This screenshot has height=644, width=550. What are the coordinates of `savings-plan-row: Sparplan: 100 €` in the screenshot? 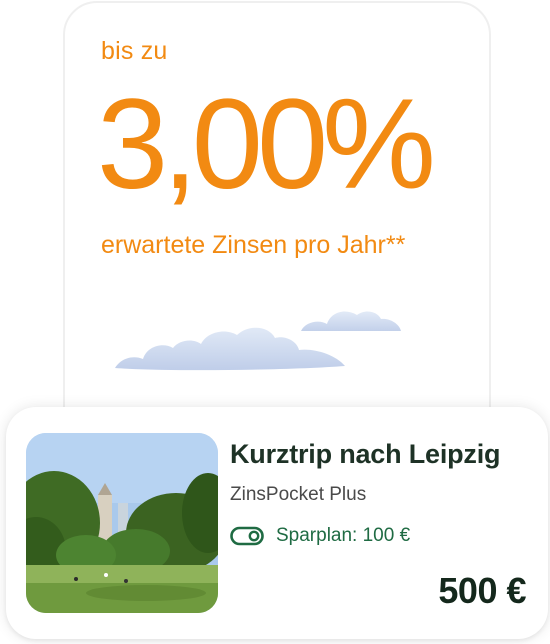 It's located at (320, 536).